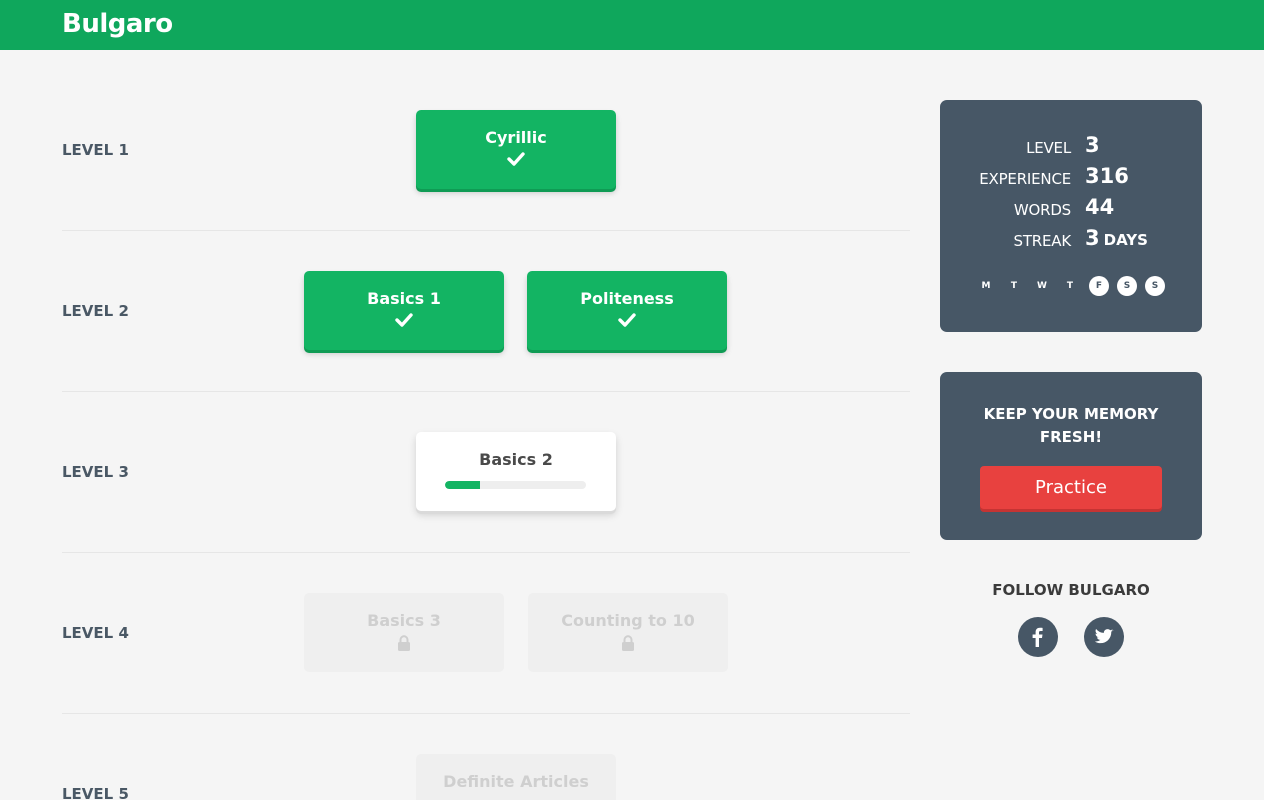  I want to click on skill-cyrillic: Cyrillic, so click(516, 149).